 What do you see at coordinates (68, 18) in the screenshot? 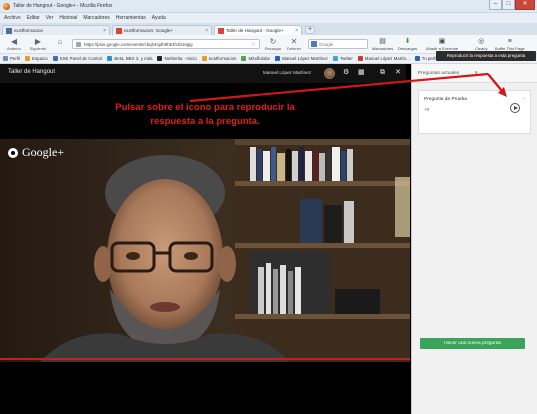
I see `menu-historial: Historial` at bounding box center [68, 18].